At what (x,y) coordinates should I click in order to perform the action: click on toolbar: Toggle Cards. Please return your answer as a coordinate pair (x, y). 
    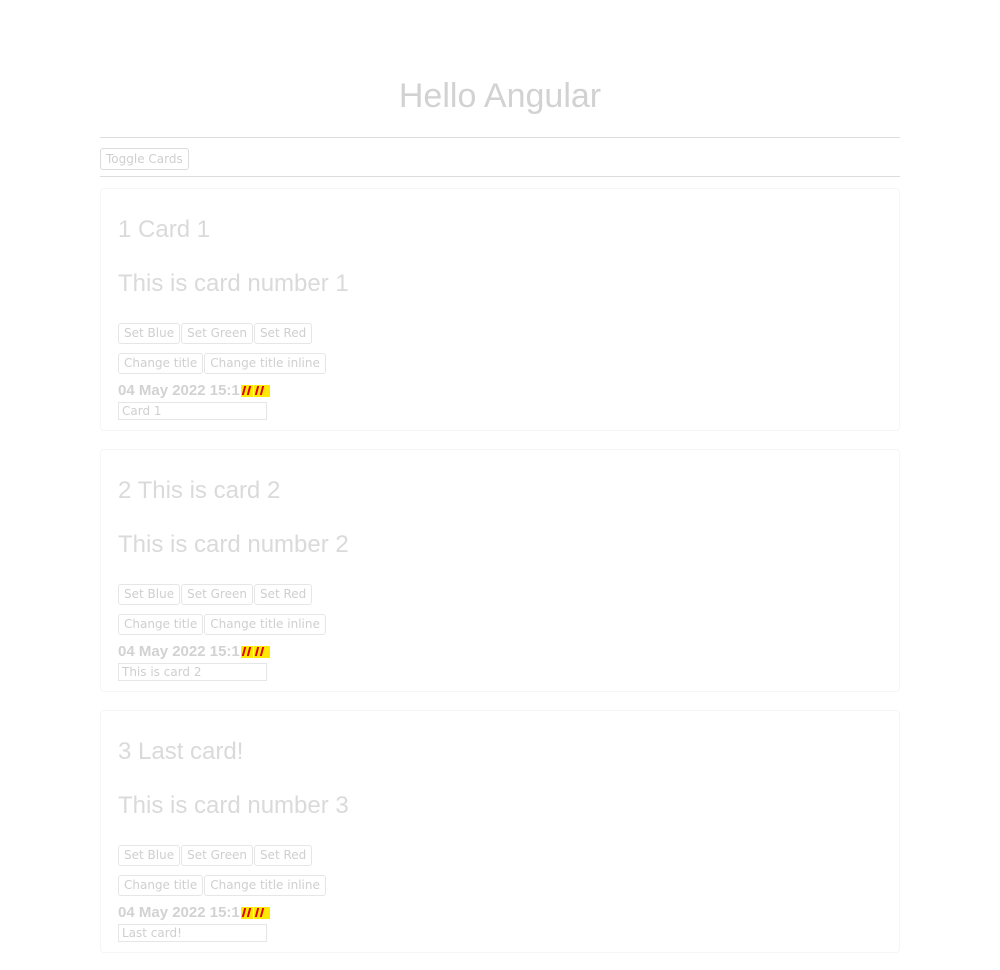
    Looking at the image, I should click on (500, 157).